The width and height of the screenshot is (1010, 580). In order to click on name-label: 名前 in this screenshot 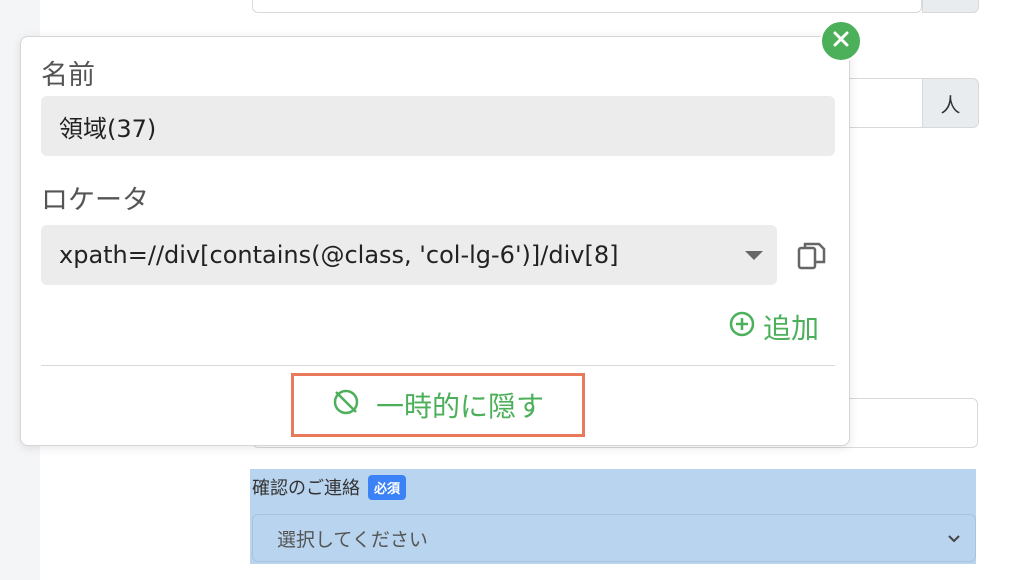, I will do `click(68, 75)`.